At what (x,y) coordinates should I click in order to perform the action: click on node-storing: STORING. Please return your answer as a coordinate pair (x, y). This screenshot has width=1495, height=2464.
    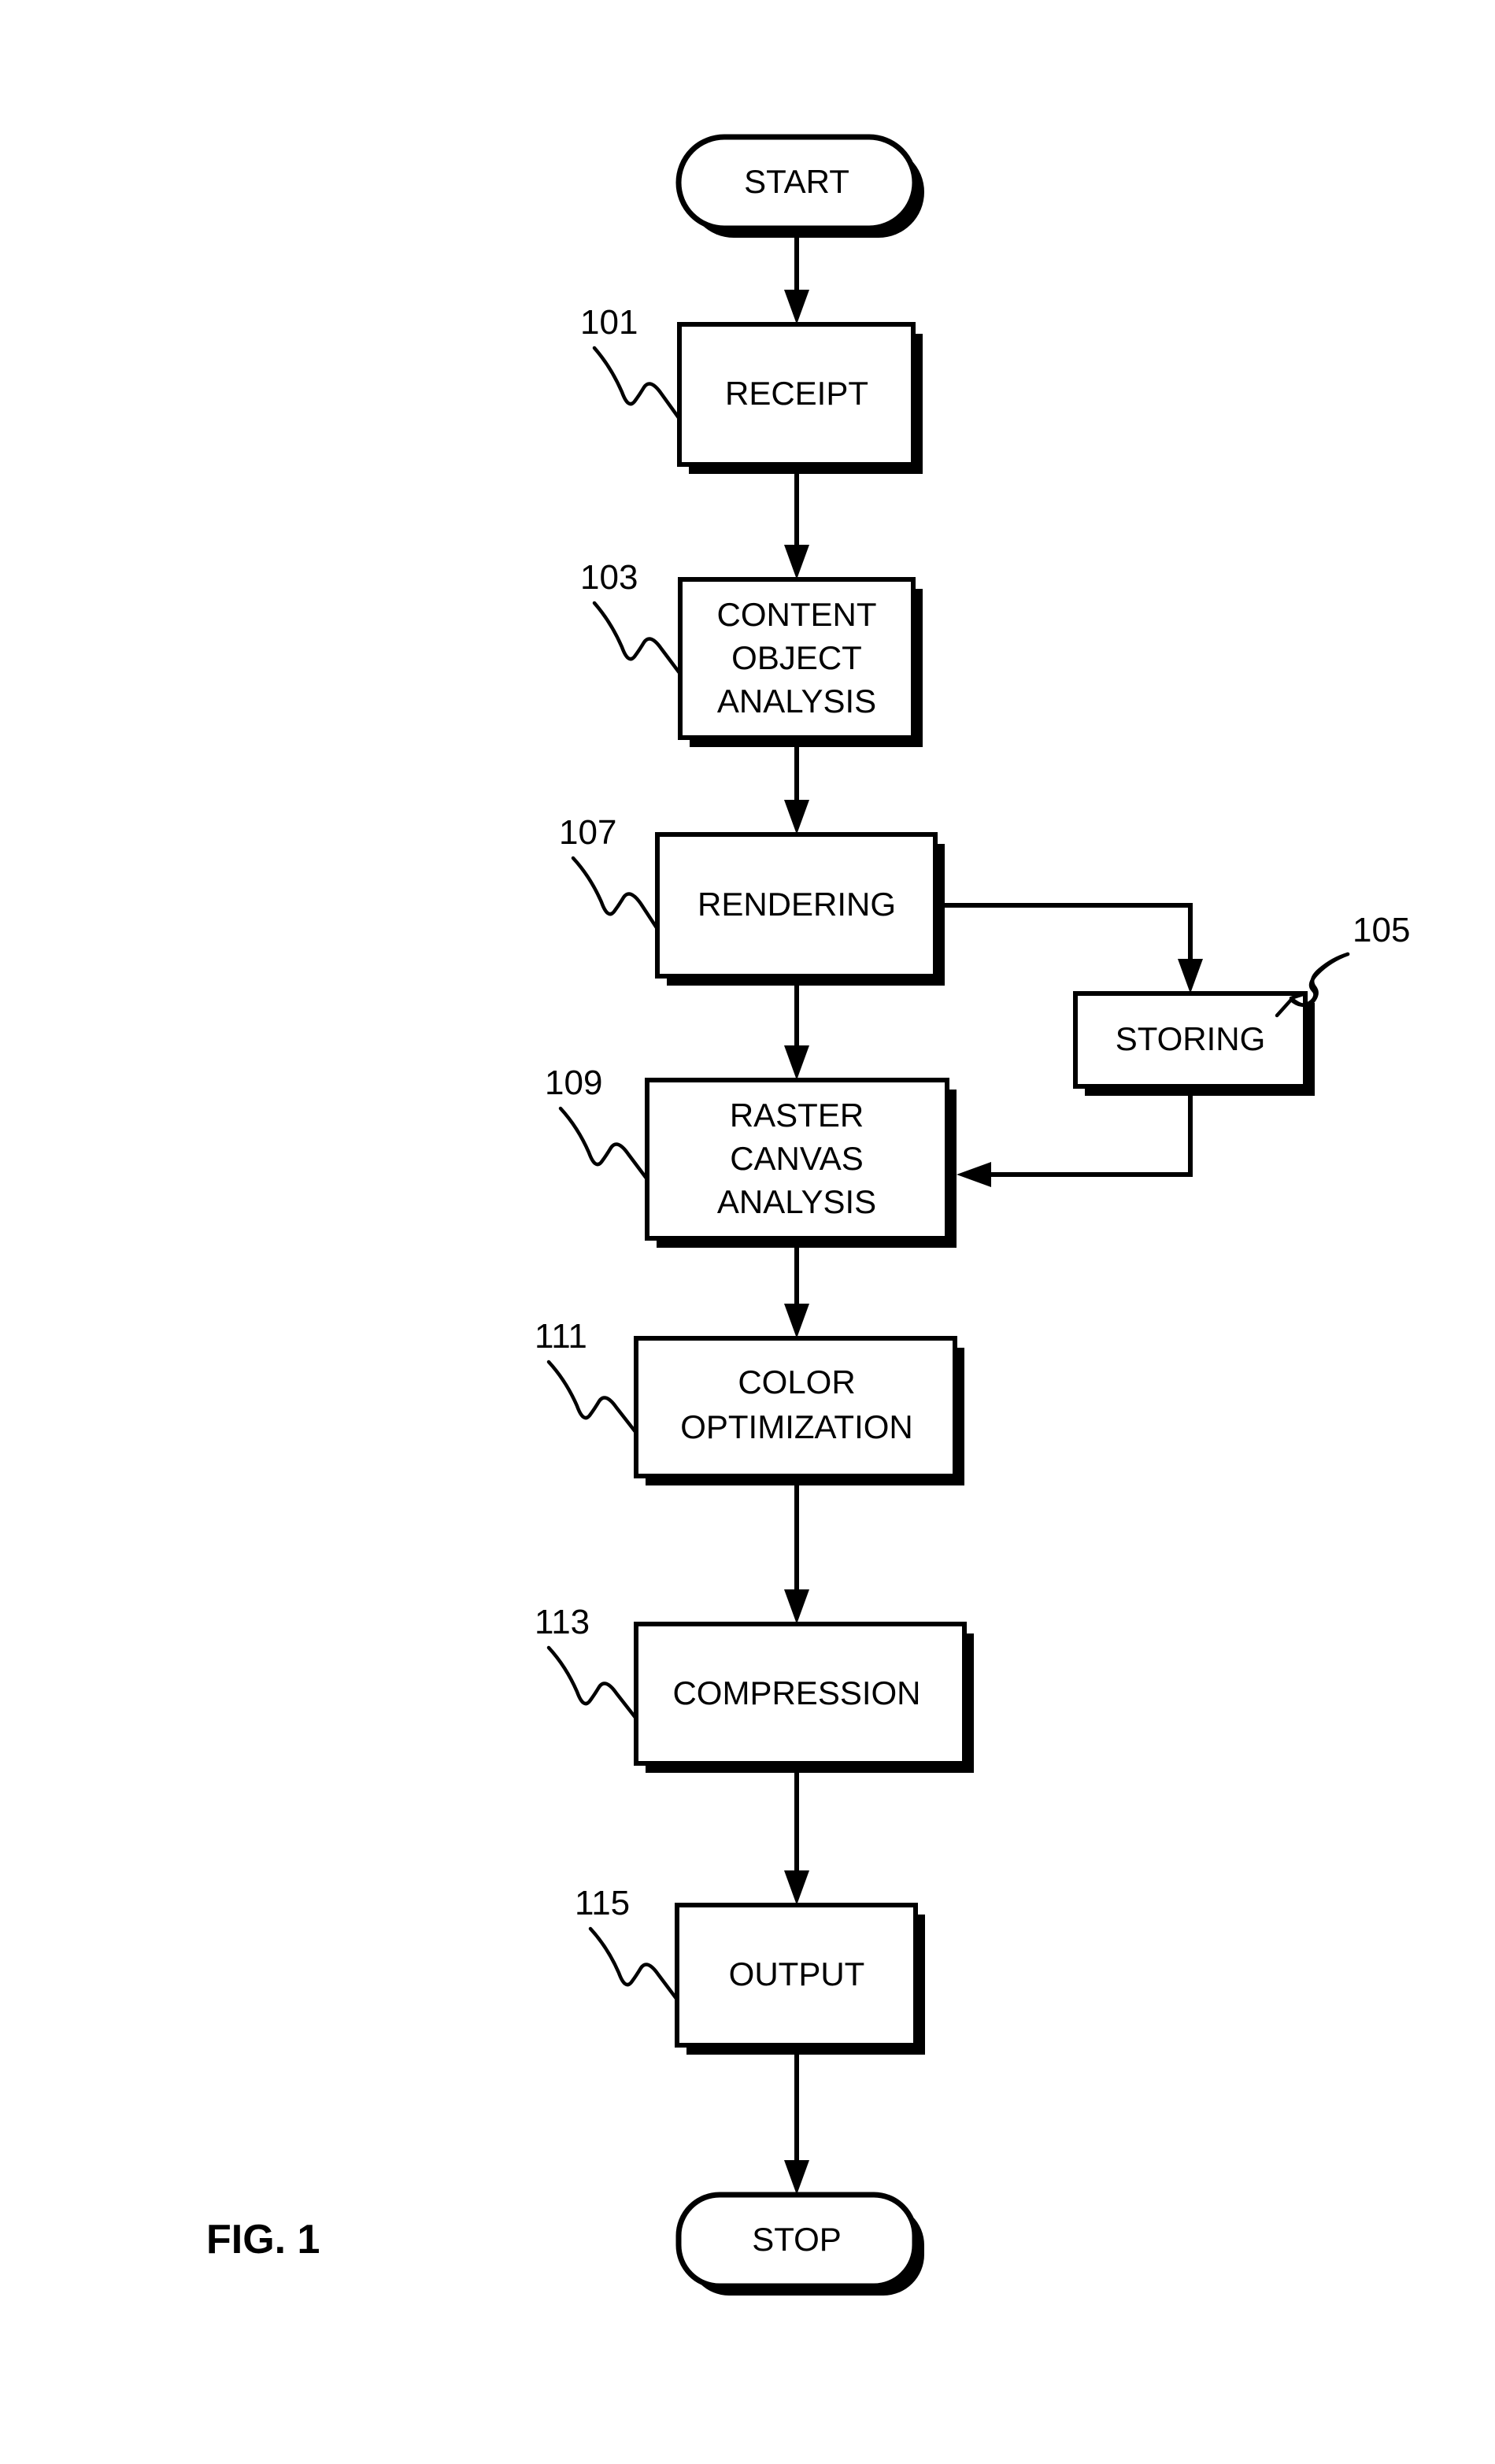
    Looking at the image, I should click on (1194, 1043).